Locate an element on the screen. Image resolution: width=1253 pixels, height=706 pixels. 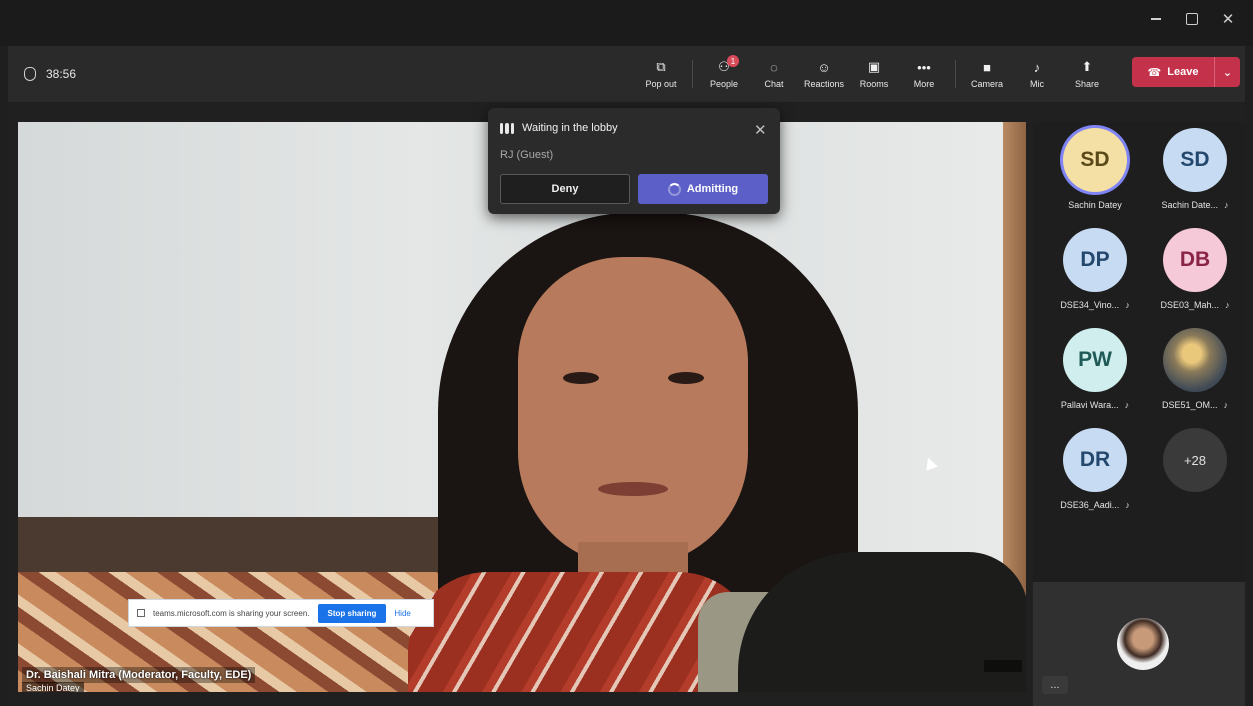
participant-name-label: Pallavi Wara... ♪ is located at coordinates (1095, 405).